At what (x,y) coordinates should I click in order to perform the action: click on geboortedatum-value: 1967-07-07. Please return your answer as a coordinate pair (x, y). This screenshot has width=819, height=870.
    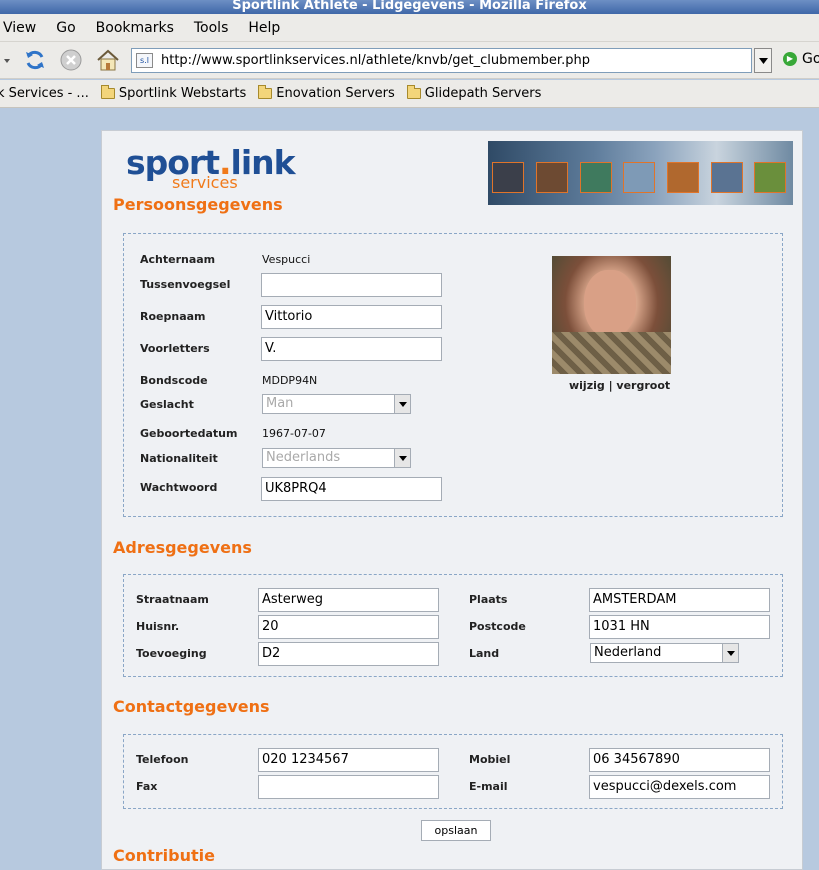
    Looking at the image, I should click on (294, 433).